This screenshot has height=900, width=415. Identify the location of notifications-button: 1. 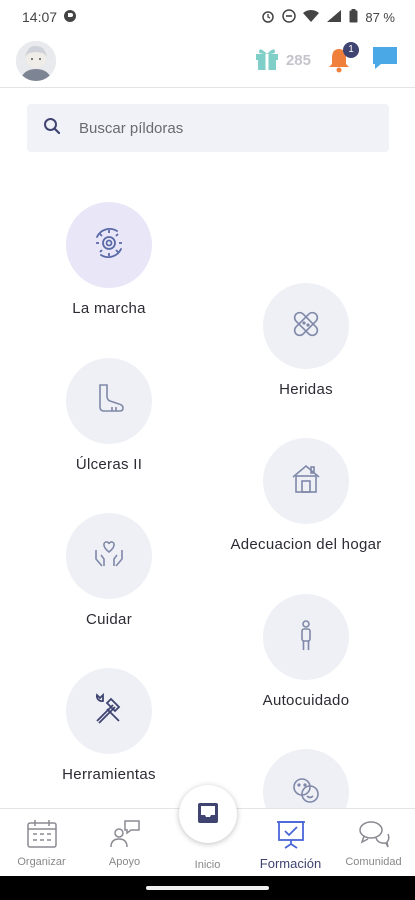
(343, 59).